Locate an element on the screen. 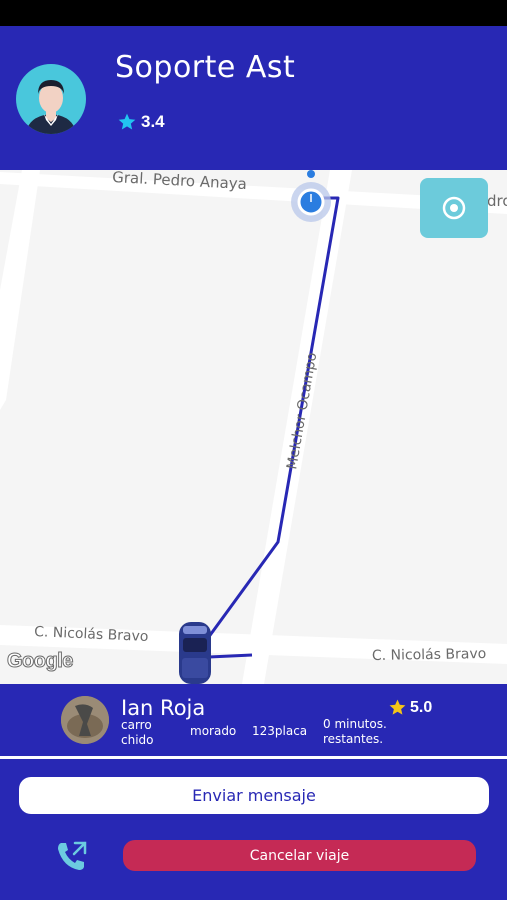  street-label-bottom-right: C. Nicolás Bravo is located at coordinates (429, 655).